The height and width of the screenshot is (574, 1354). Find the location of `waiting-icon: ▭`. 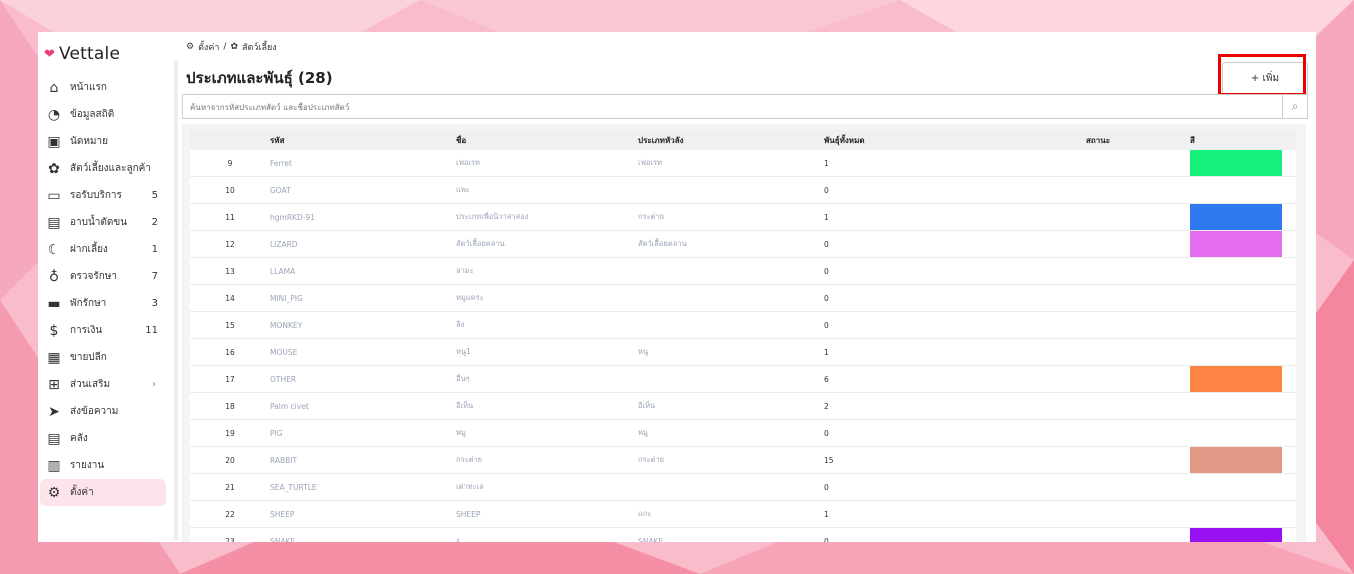

waiting-icon: ▭ is located at coordinates (54, 195).